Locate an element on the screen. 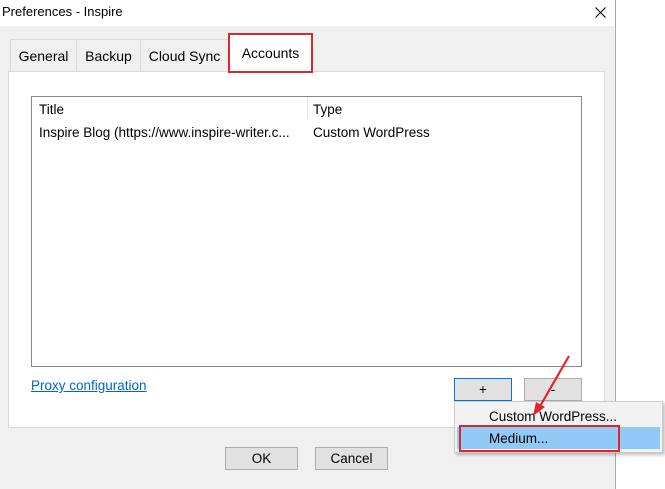  ok-button-label: OK is located at coordinates (261, 458).